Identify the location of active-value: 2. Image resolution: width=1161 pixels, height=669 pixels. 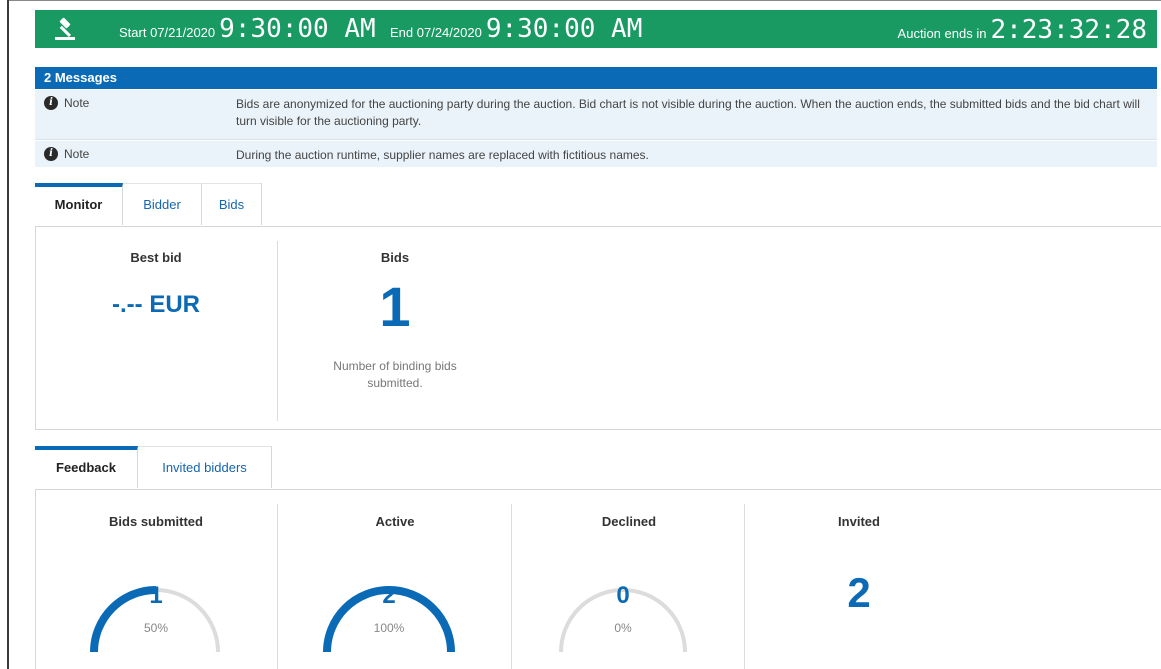
(389, 595).